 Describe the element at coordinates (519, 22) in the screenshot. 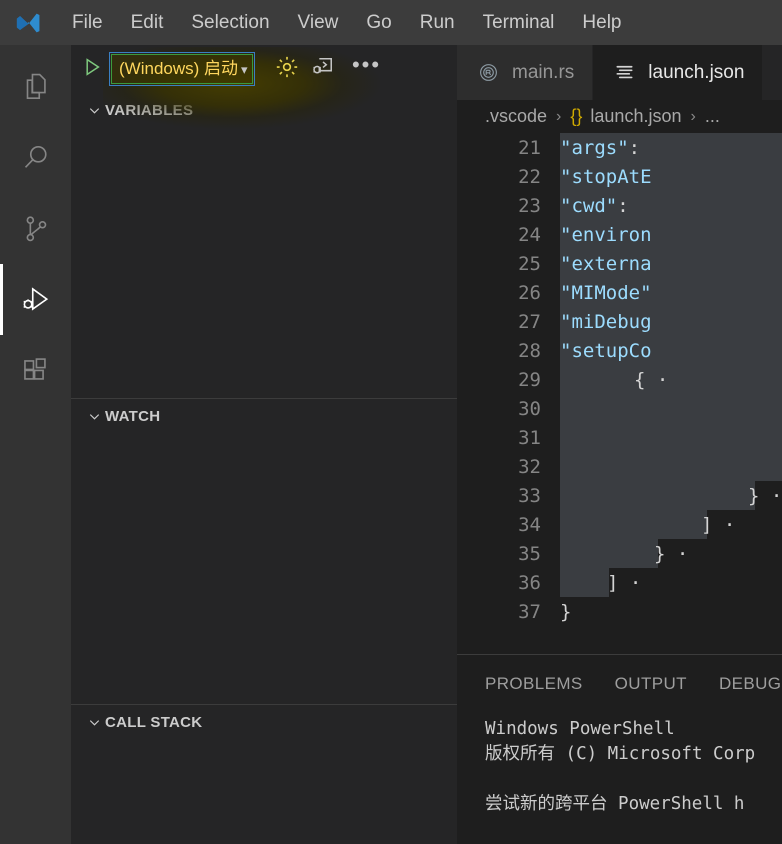

I see `menu-terminal: Terminal` at that location.